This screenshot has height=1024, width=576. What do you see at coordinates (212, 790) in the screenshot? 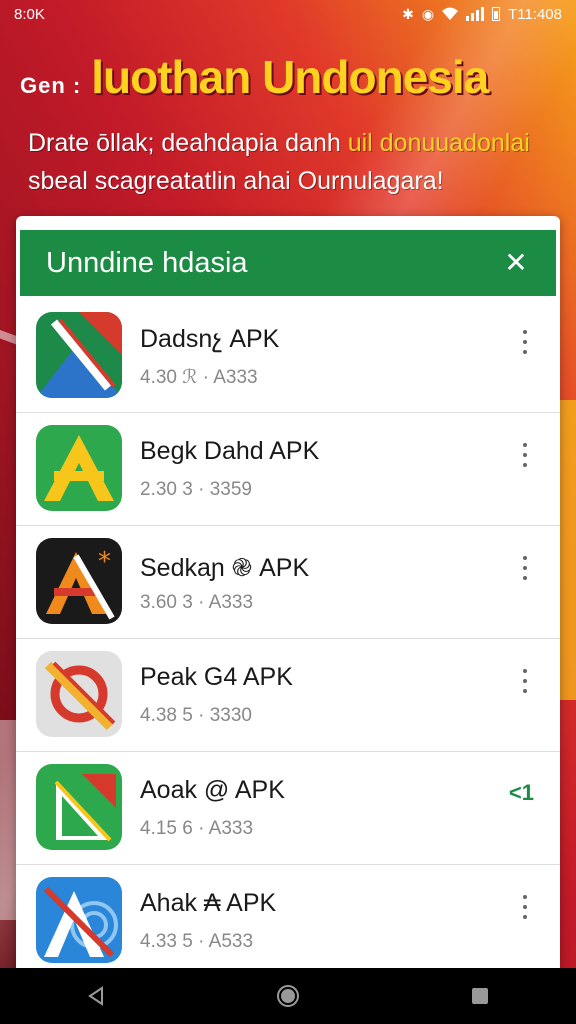
I see `app-name: Aoak @ APK` at bounding box center [212, 790].